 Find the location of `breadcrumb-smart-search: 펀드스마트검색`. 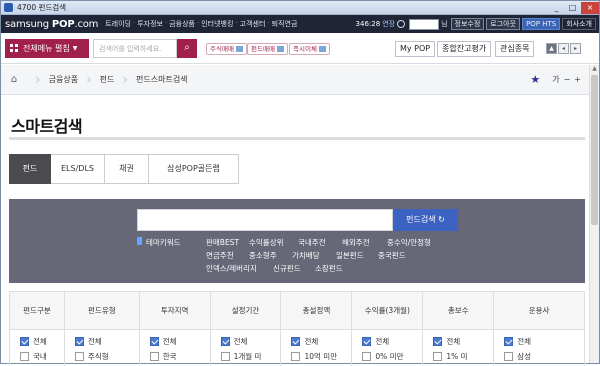

breadcrumb-smart-search: 펀드스마트검색 is located at coordinates (162, 79).